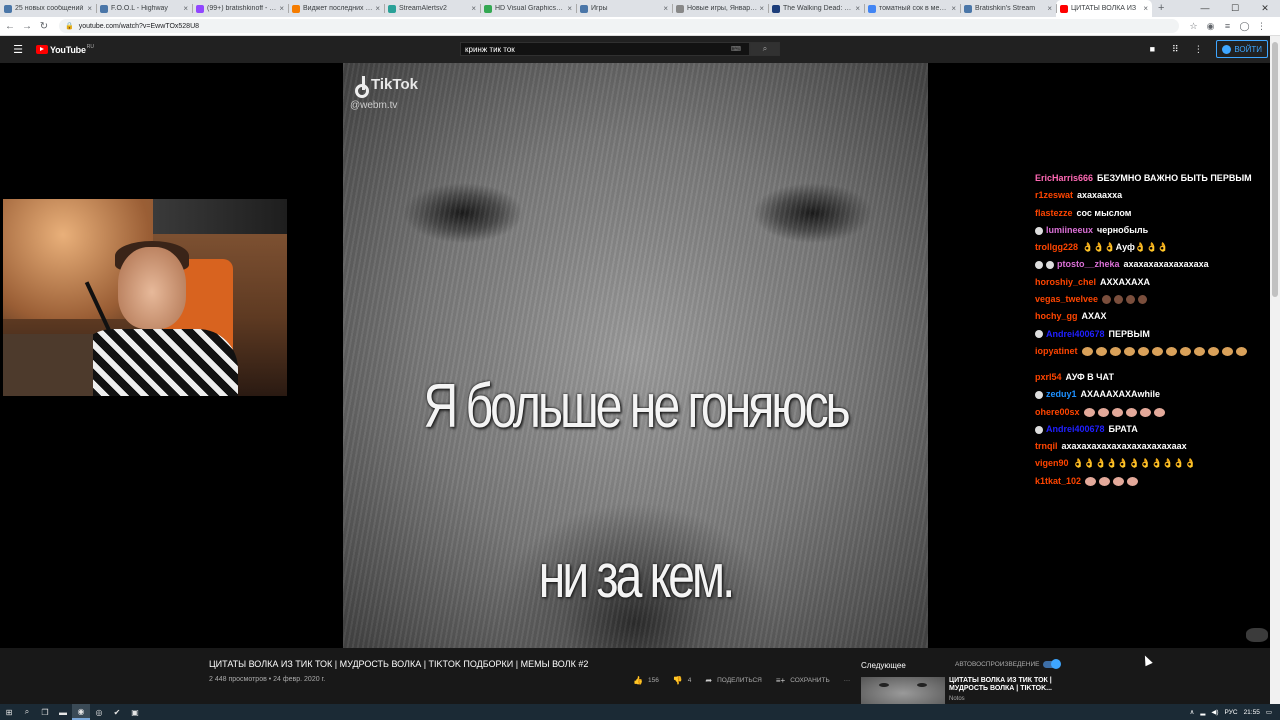 The image size is (1280, 720). I want to click on browser-tab: (99+) bratishkinoff - Tw ×, so click(240, 8).